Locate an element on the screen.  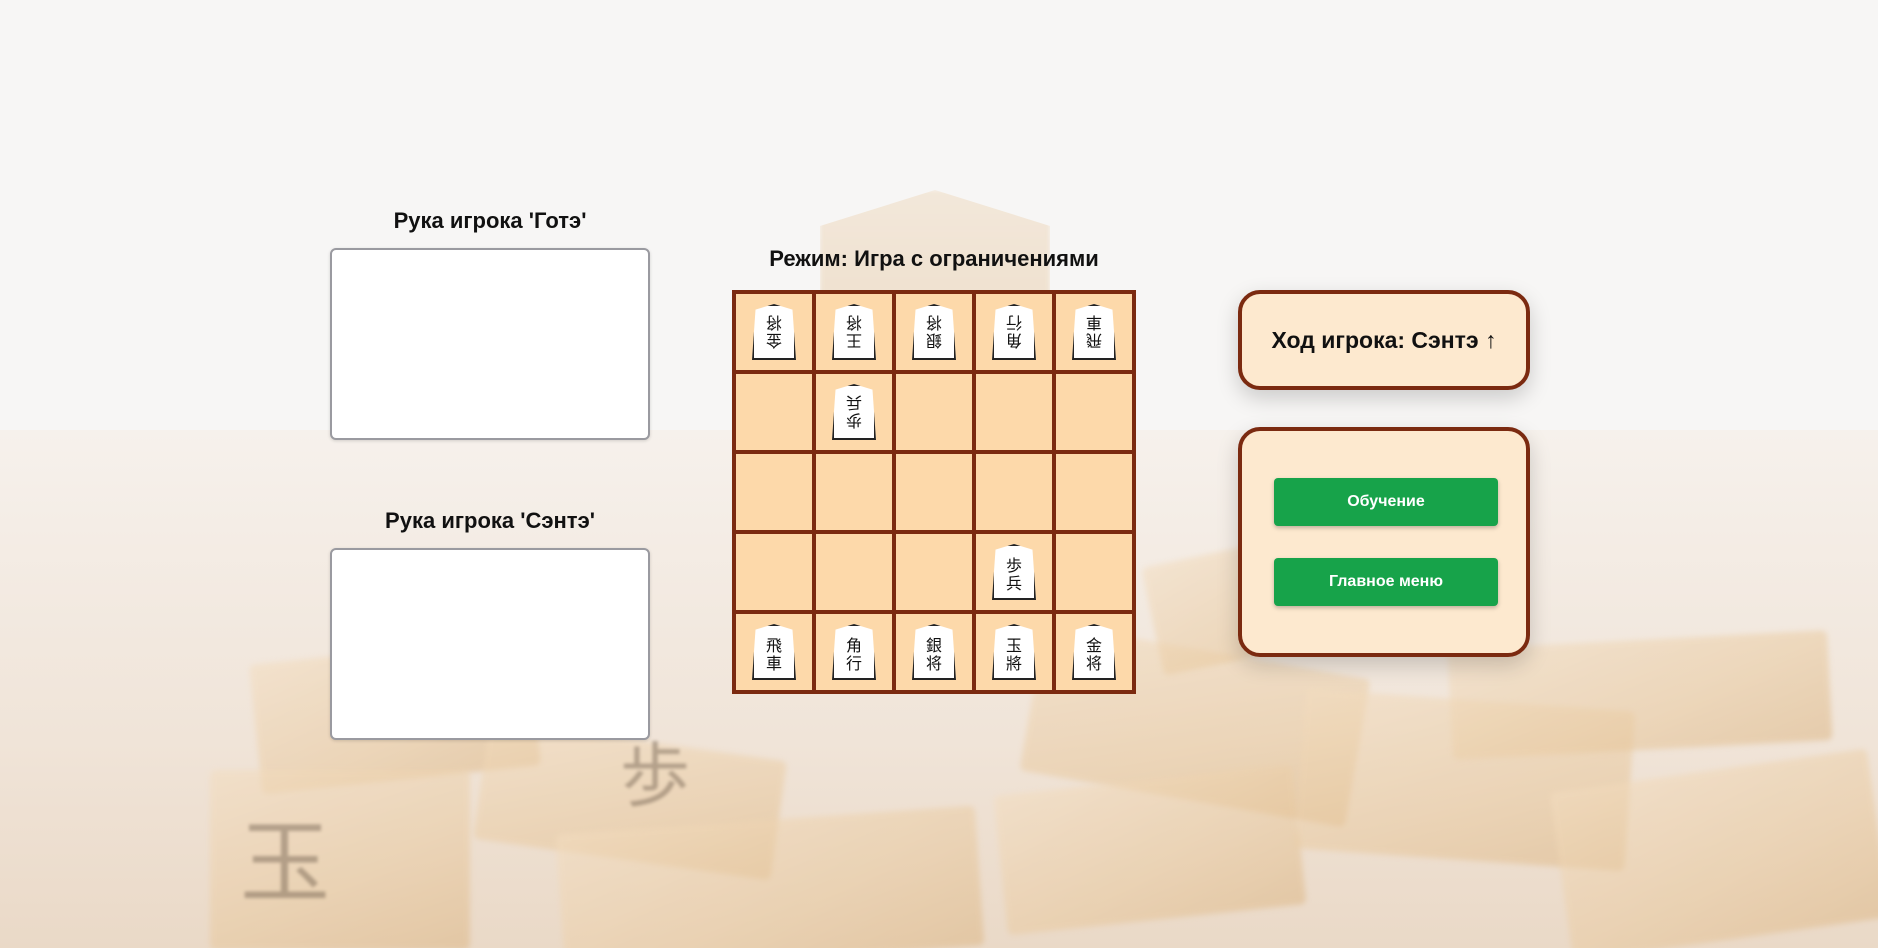
sente-piece: 玉將 is located at coordinates (1014, 652).